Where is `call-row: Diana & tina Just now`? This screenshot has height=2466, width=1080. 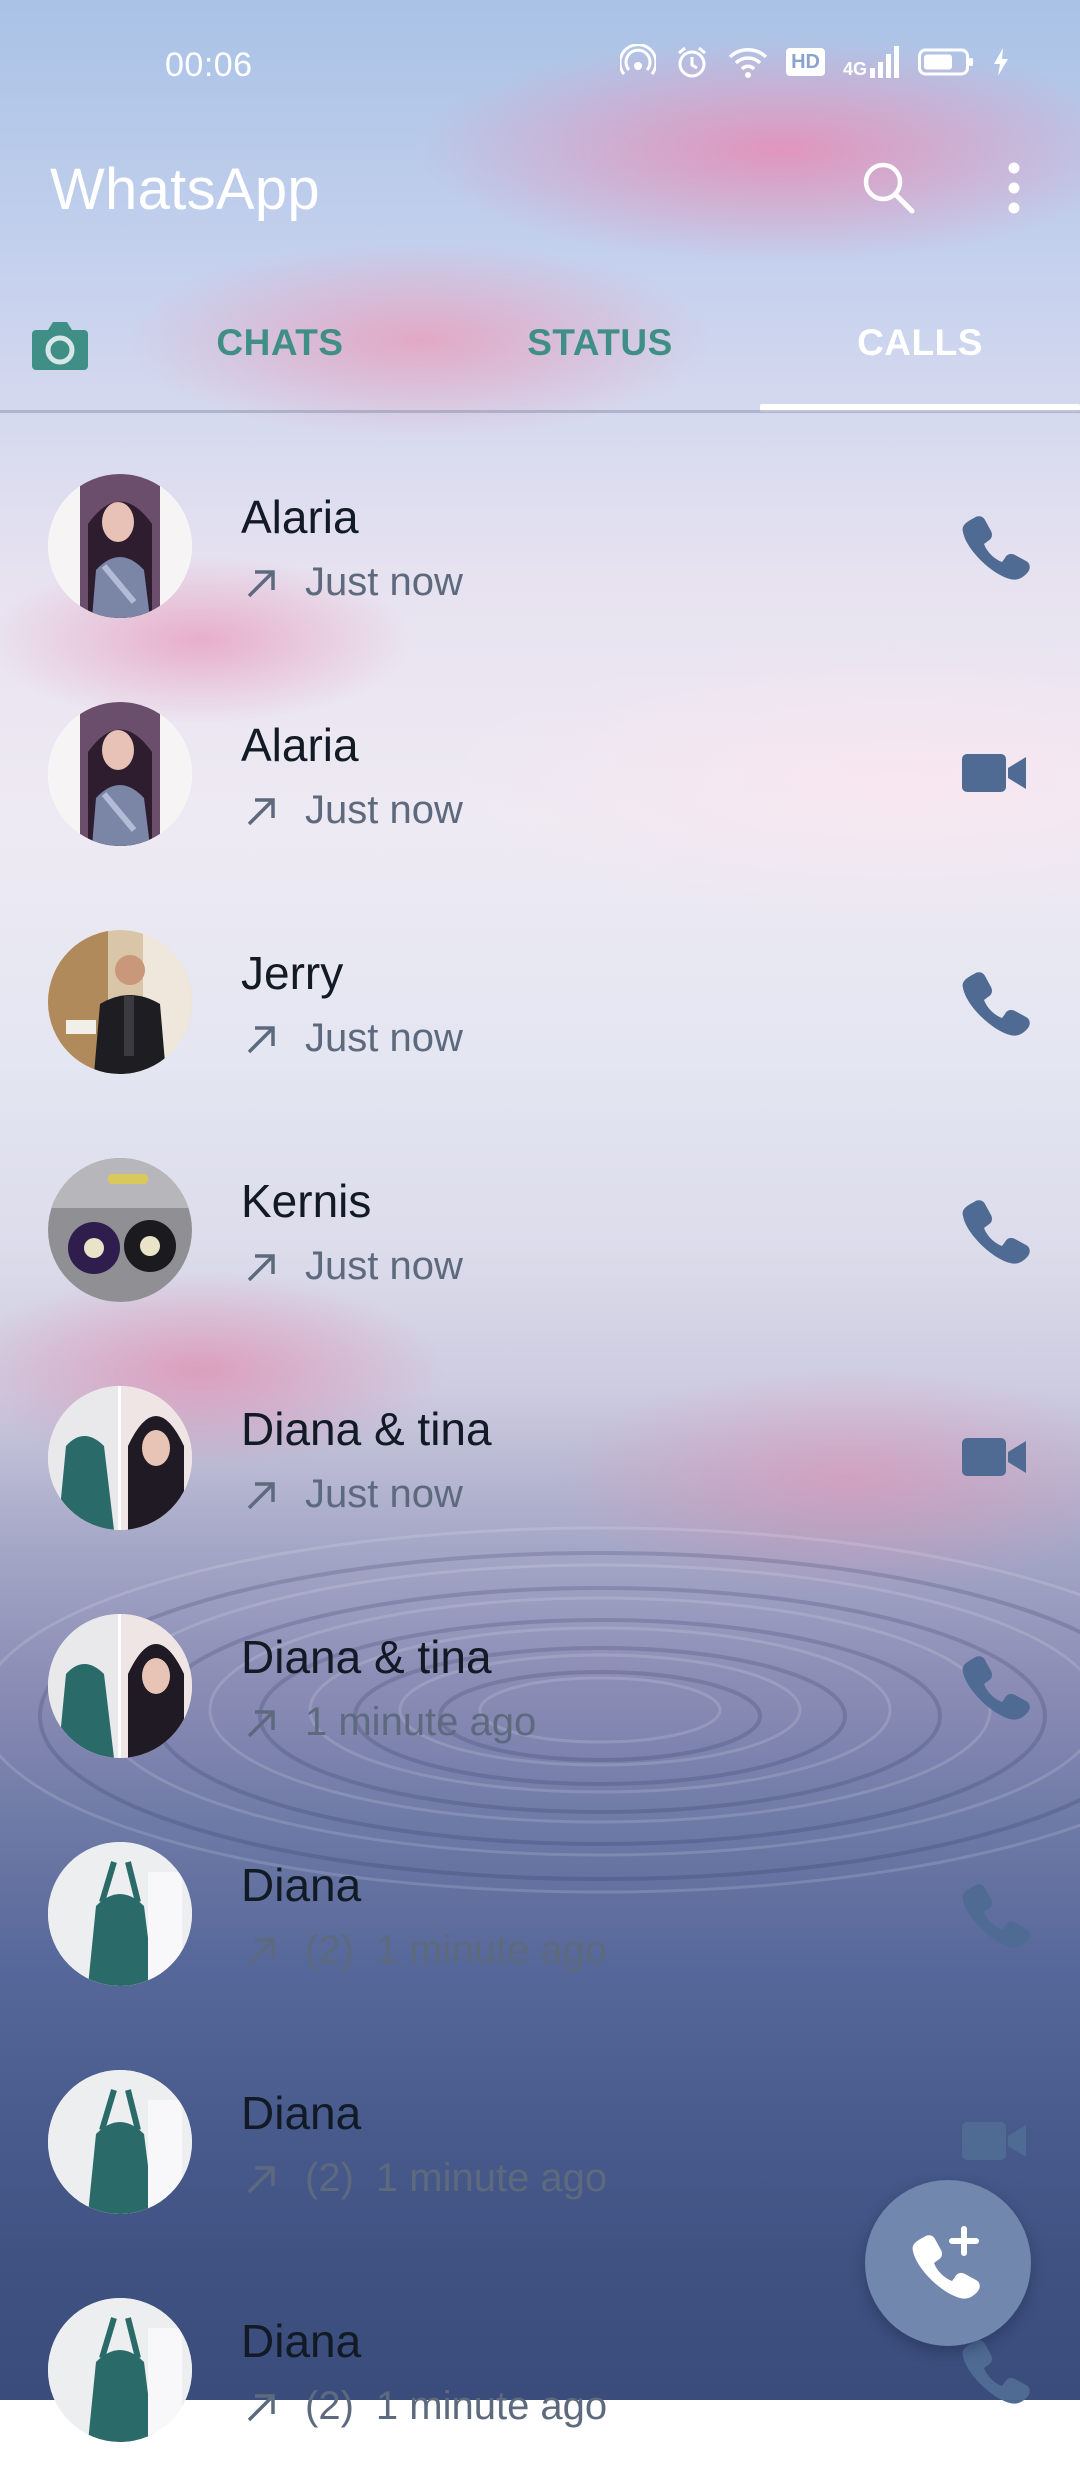 call-row: Diana & tina Just now is located at coordinates (540, 1440).